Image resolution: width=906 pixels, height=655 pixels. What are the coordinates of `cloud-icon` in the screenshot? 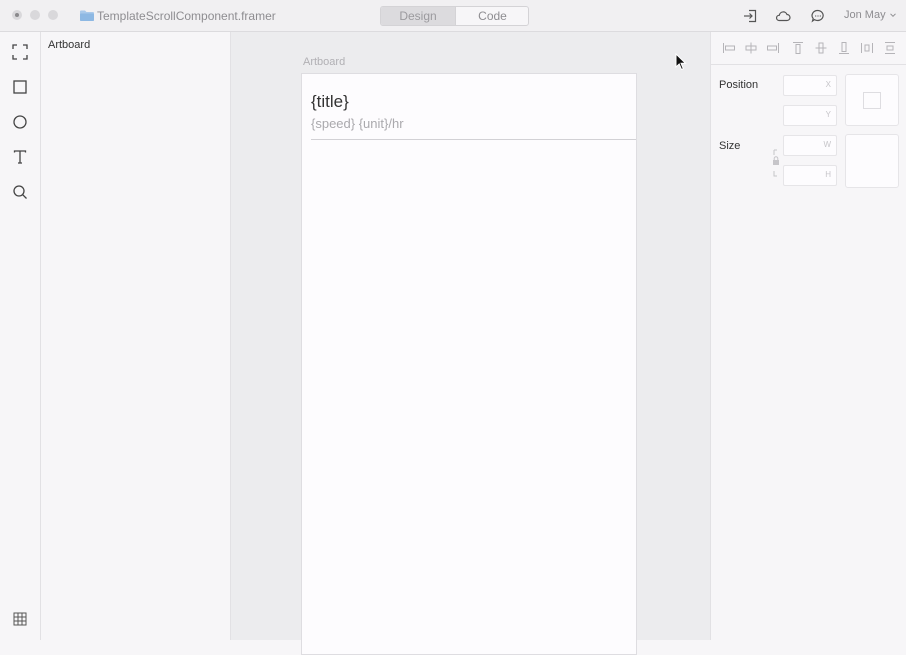 It's located at (783, 16).